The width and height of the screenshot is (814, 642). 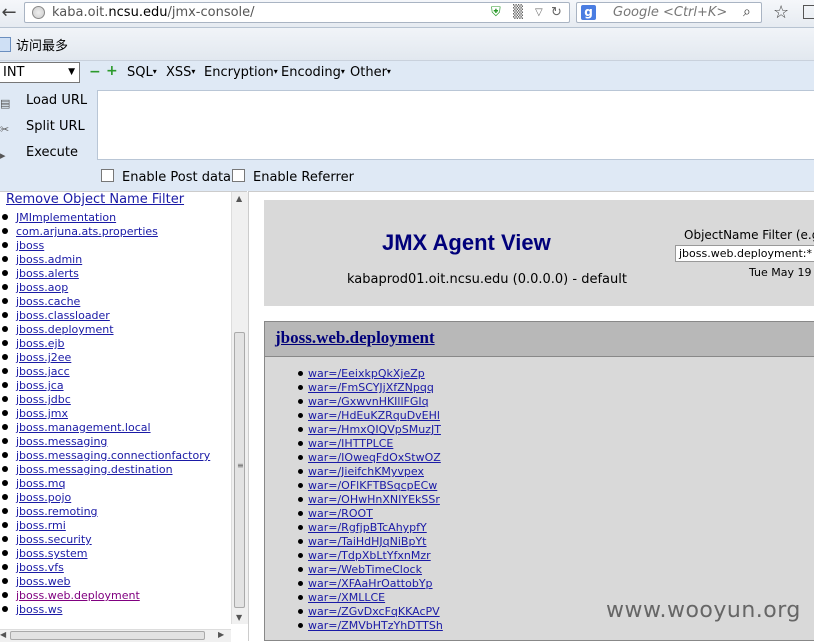 What do you see at coordinates (43, 371) in the screenshot?
I see `domain-link: jboss.jacc` at bounding box center [43, 371].